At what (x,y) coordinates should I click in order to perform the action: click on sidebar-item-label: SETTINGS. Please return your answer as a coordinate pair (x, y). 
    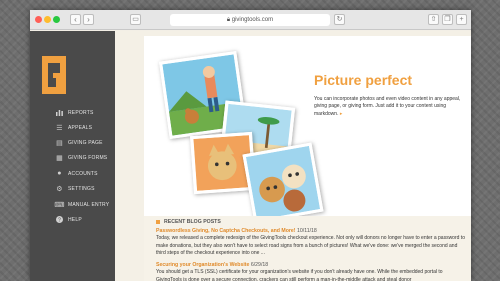
    Looking at the image, I should click on (81, 188).